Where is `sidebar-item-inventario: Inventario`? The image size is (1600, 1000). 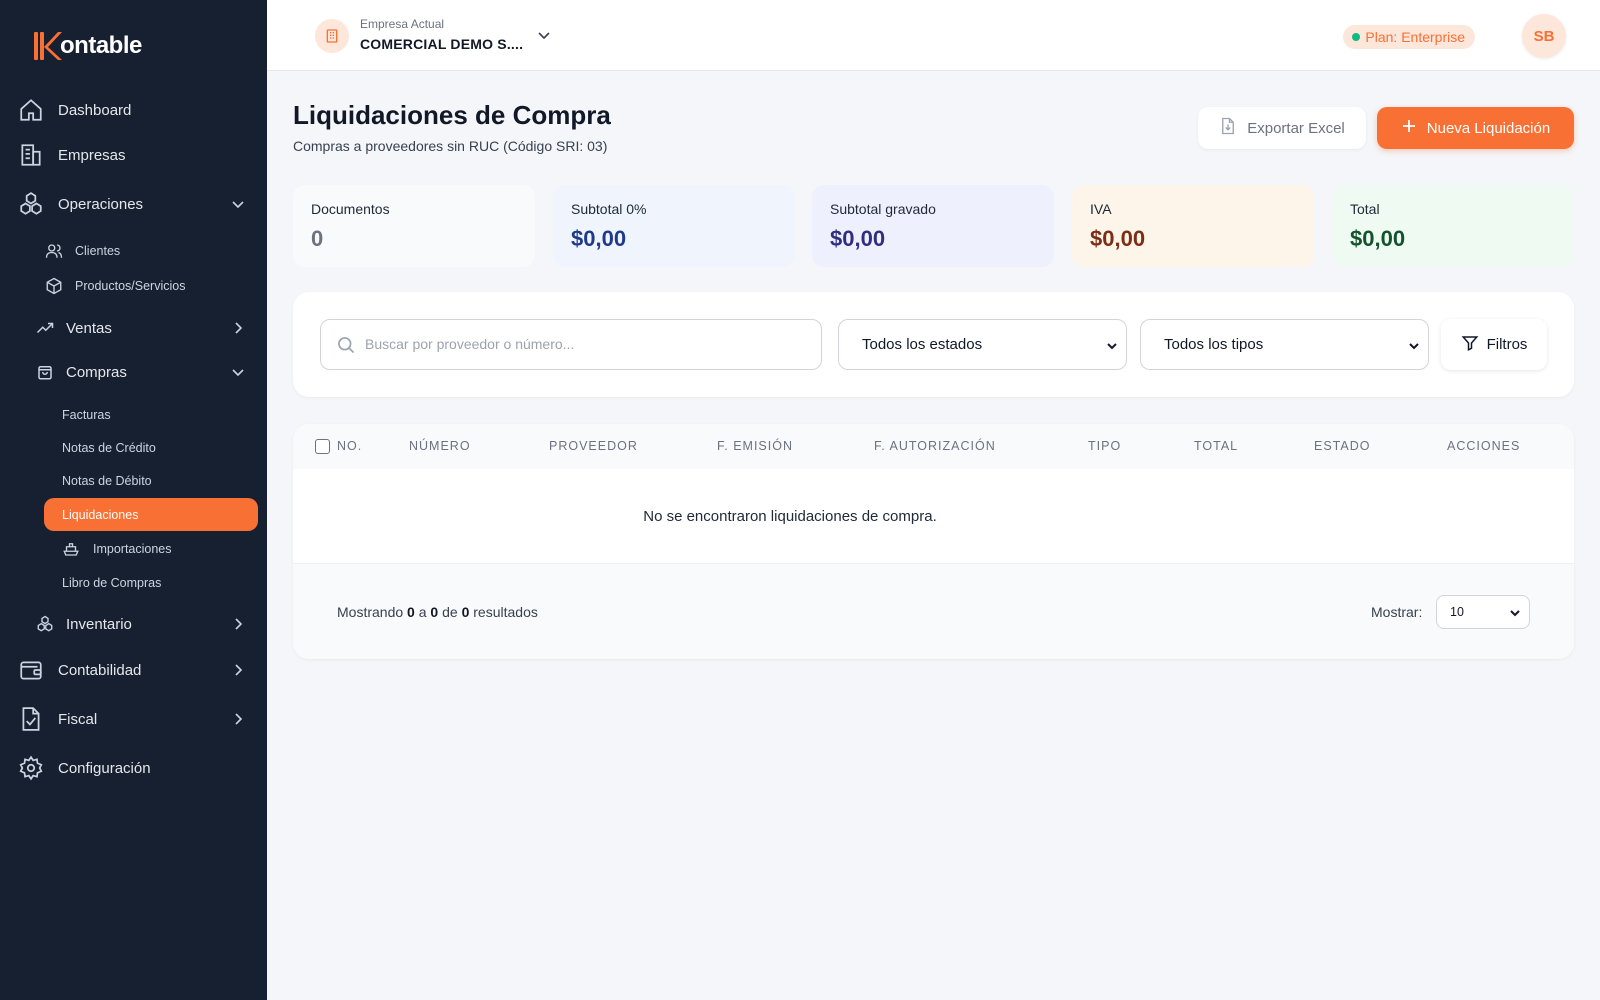 sidebar-item-inventario: Inventario is located at coordinates (133, 624).